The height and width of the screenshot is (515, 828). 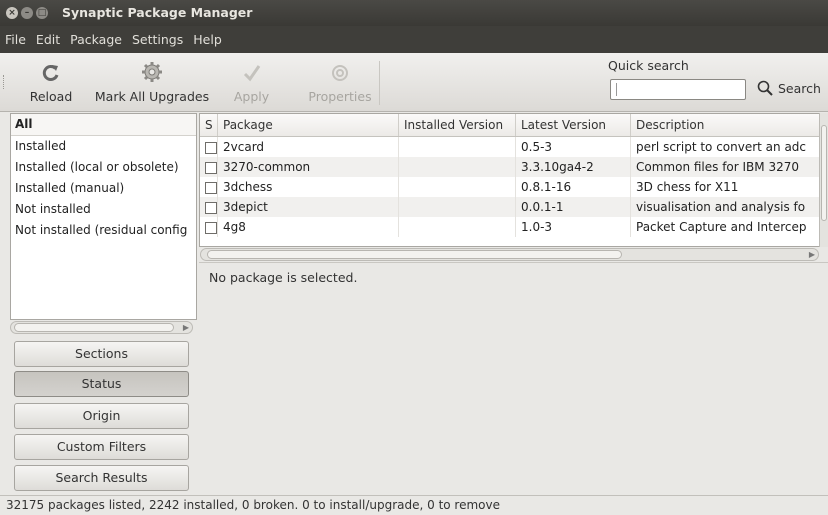 What do you see at coordinates (209, 125) in the screenshot?
I see `column-header-status: S` at bounding box center [209, 125].